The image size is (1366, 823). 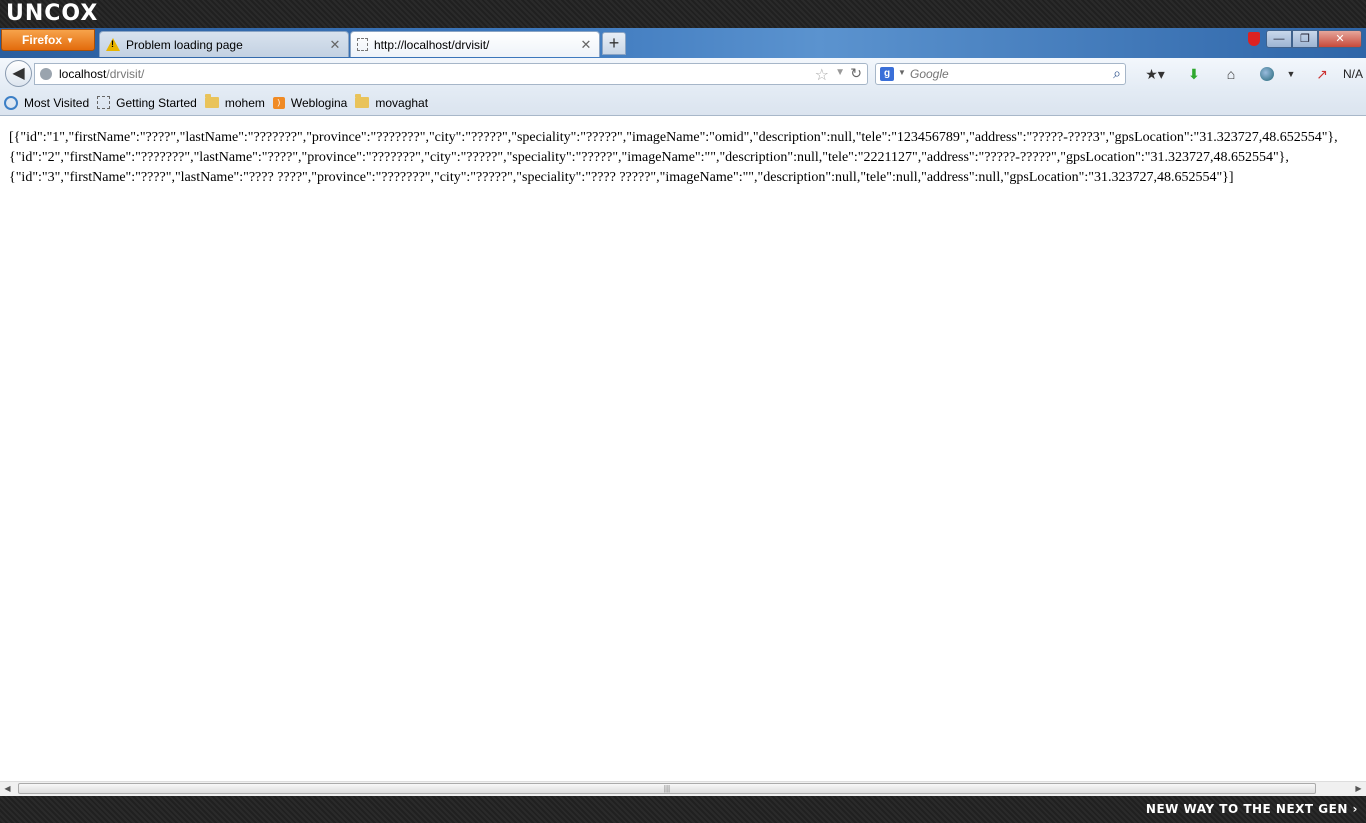 What do you see at coordinates (1155, 74) in the screenshot?
I see `bookmarks-menu-icon: ★▾` at bounding box center [1155, 74].